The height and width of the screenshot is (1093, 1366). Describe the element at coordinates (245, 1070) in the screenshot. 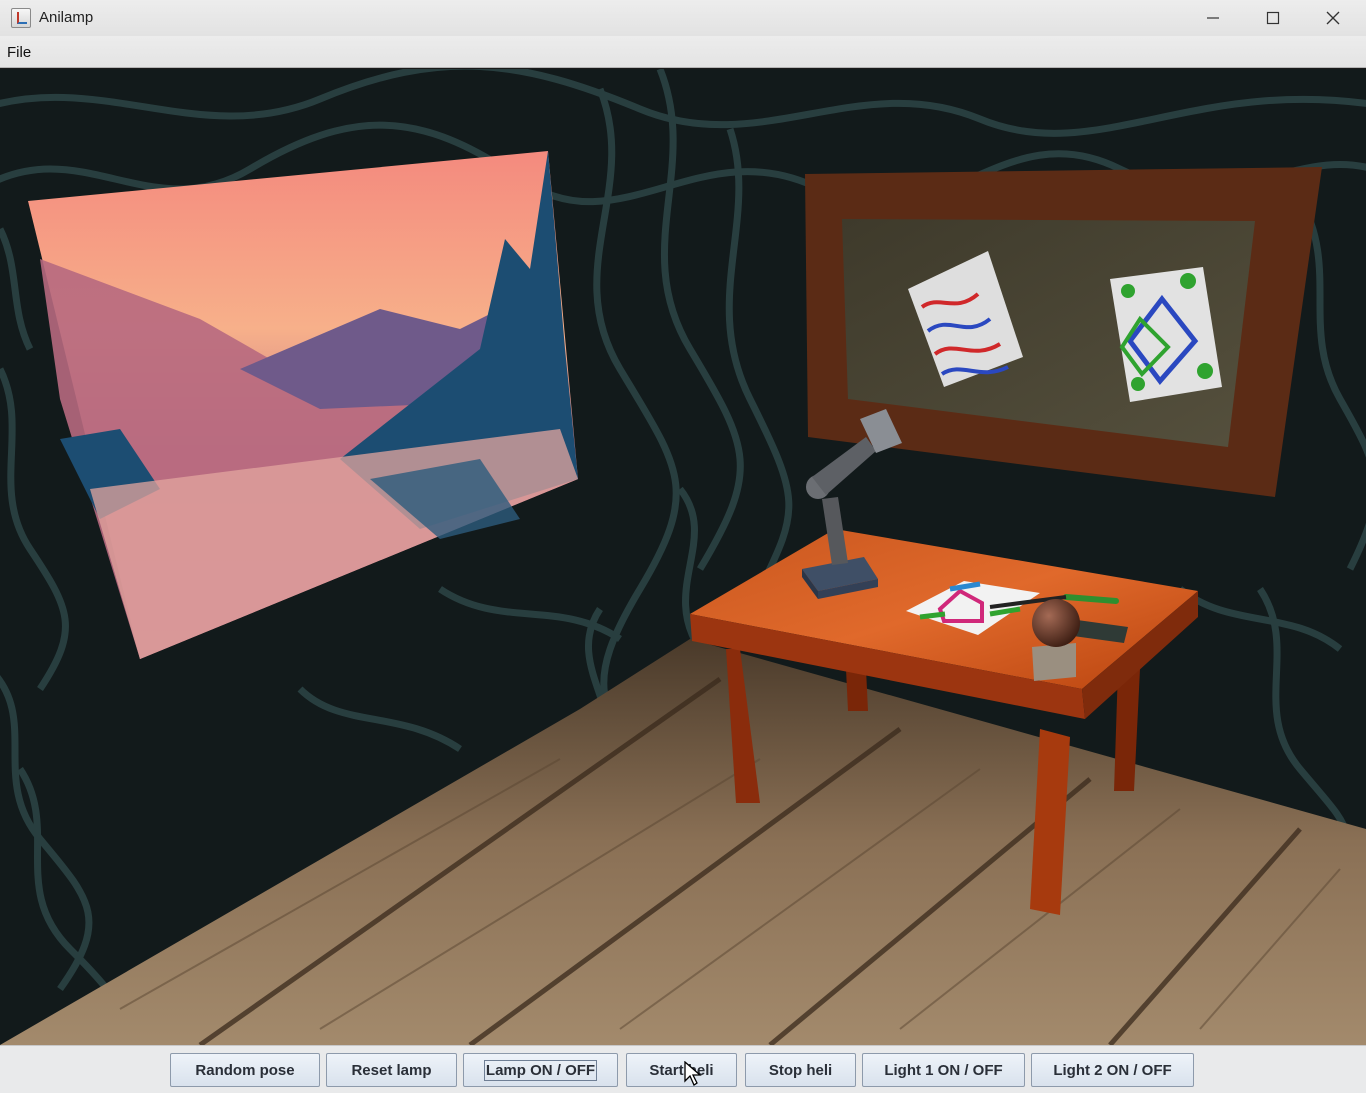

I see `random-pose-button: Random pose` at that location.